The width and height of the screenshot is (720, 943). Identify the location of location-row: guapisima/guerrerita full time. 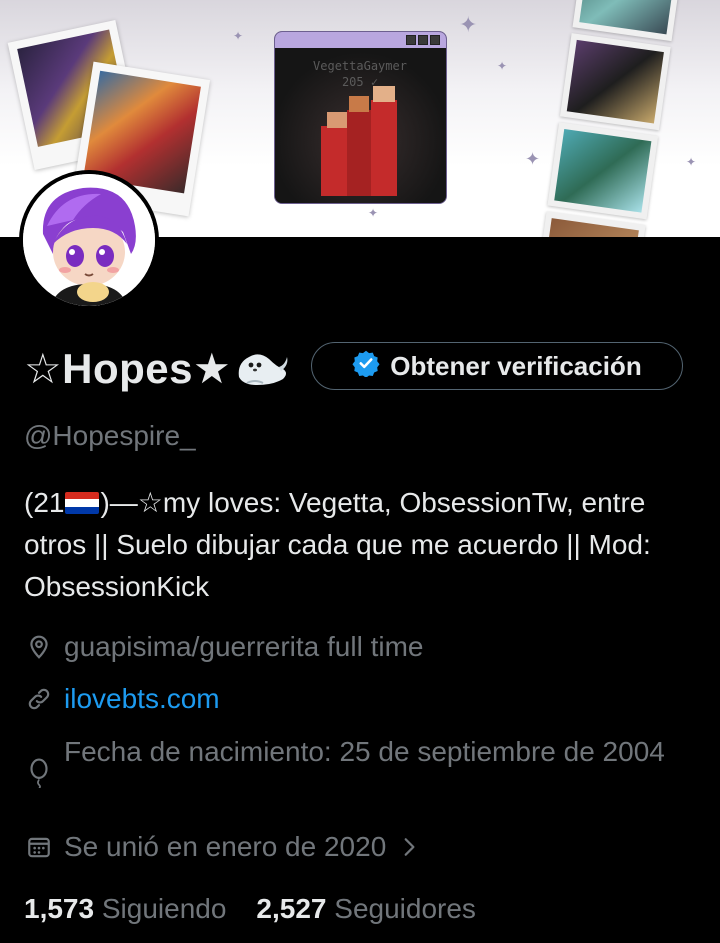
(224, 647).